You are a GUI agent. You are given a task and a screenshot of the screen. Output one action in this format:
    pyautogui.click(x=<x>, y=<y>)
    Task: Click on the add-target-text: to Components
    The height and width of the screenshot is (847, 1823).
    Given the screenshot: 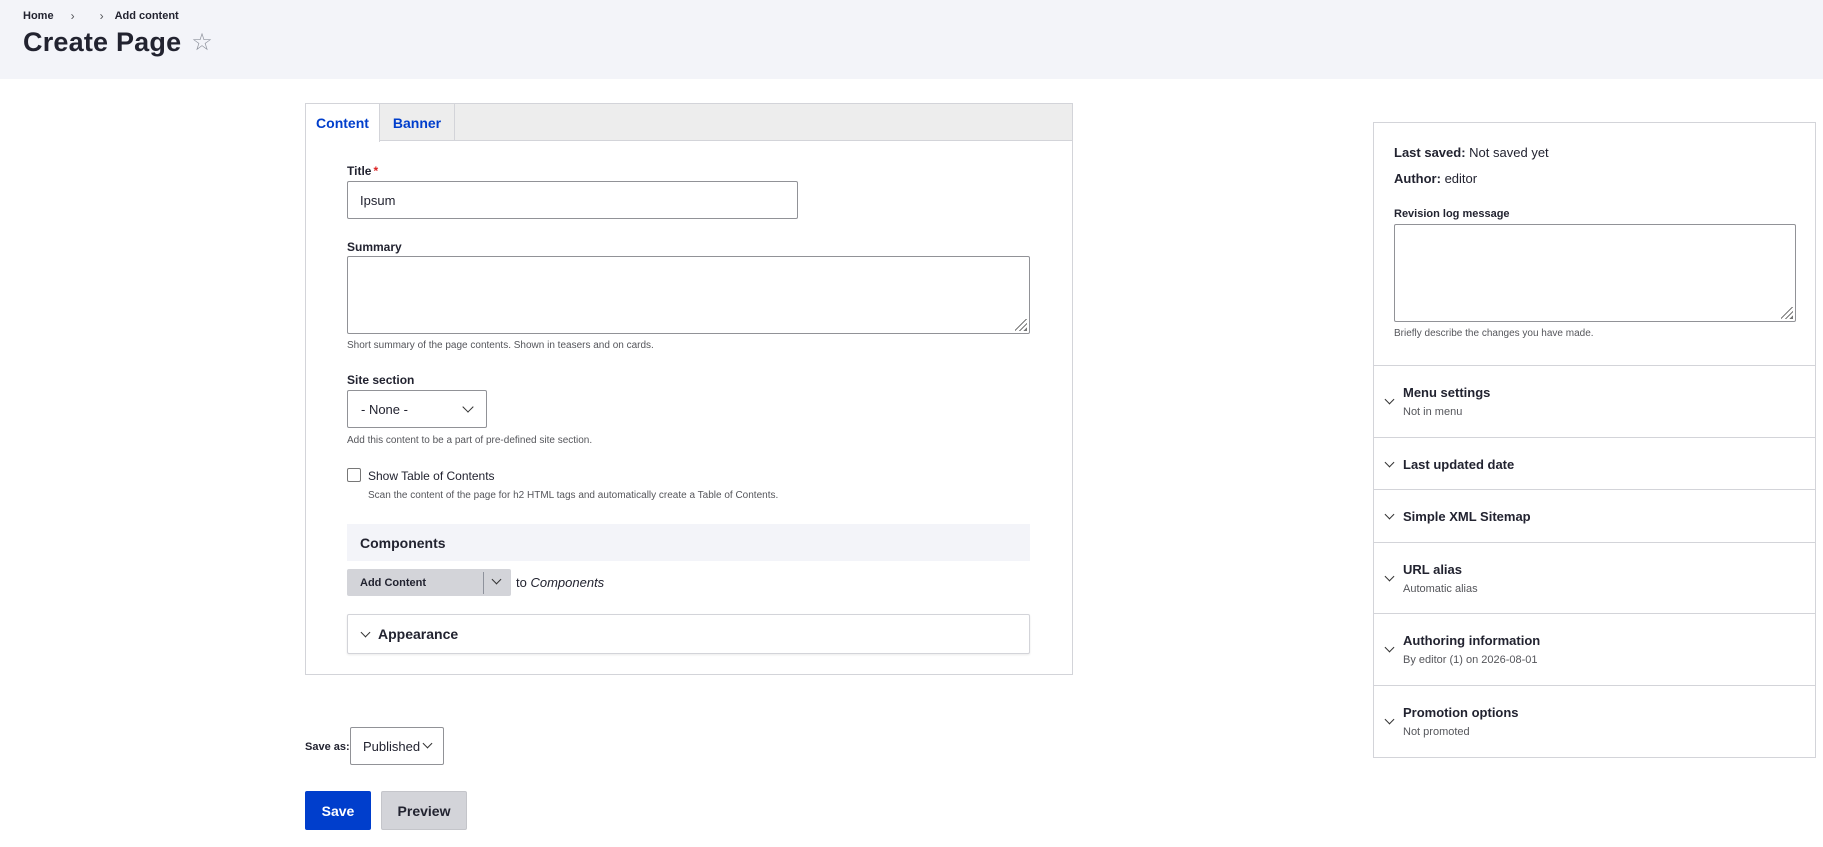 What is the action you would take?
    pyautogui.click(x=560, y=582)
    